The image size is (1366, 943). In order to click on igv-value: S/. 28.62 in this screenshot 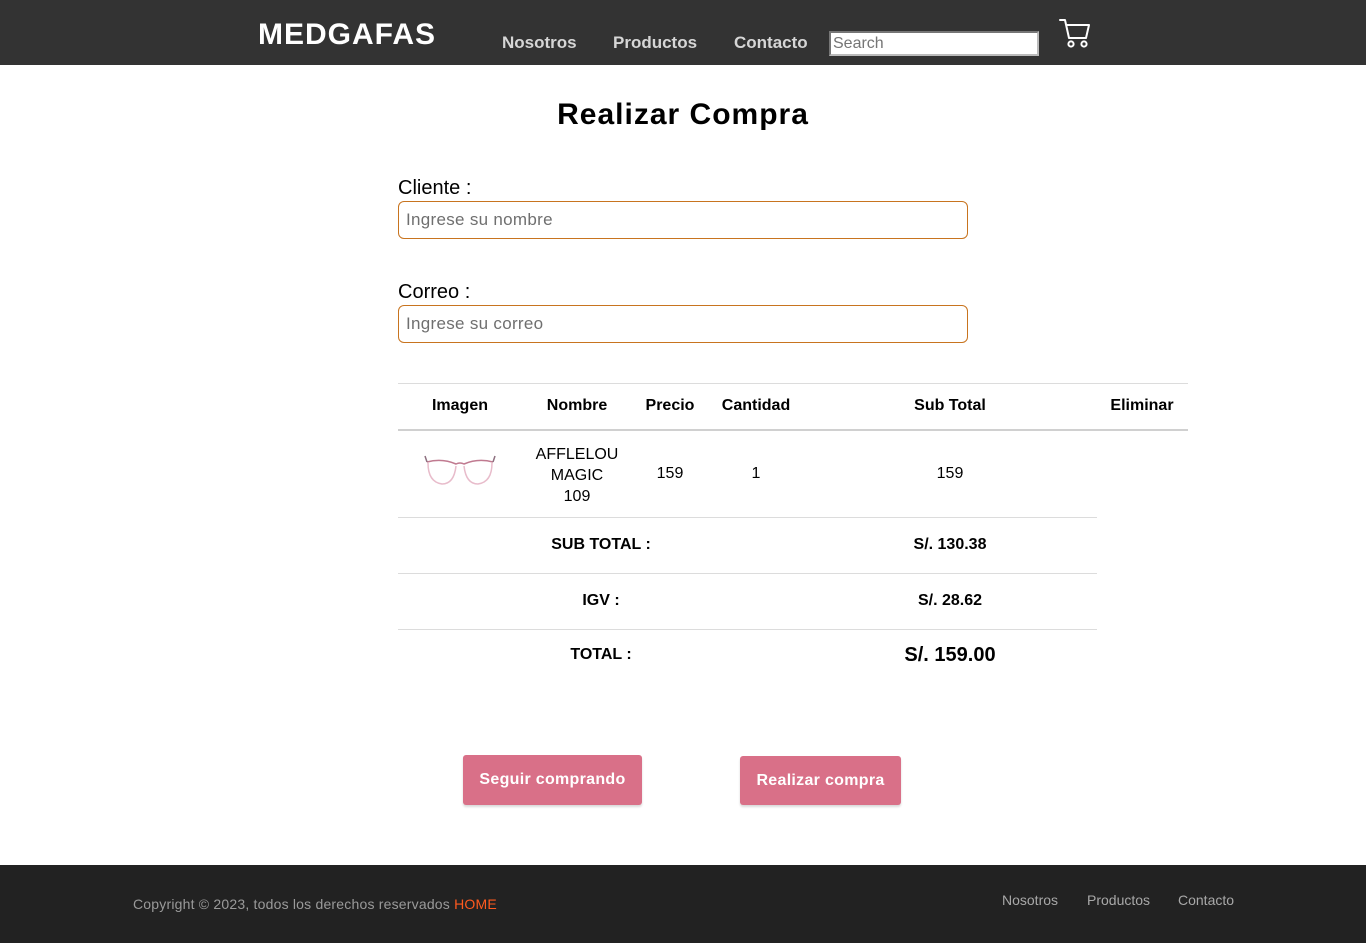, I will do `click(950, 600)`.